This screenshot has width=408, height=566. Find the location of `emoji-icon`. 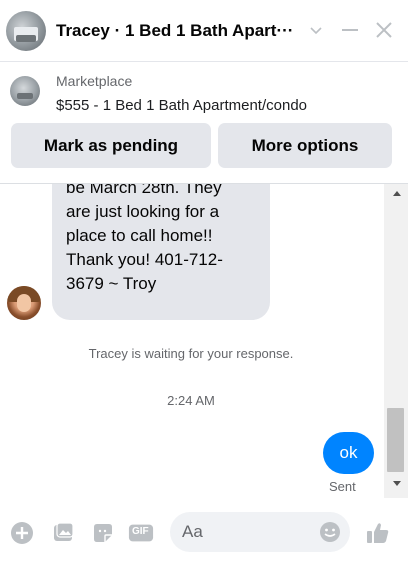

emoji-icon is located at coordinates (330, 532).